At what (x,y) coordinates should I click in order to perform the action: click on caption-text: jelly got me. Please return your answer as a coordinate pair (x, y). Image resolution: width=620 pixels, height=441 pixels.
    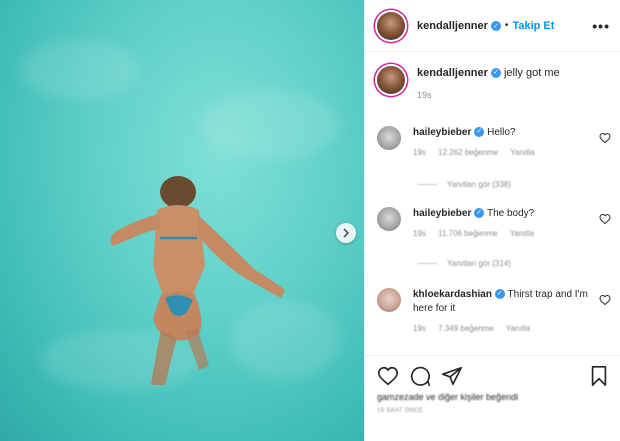
    Looking at the image, I should click on (531, 73).